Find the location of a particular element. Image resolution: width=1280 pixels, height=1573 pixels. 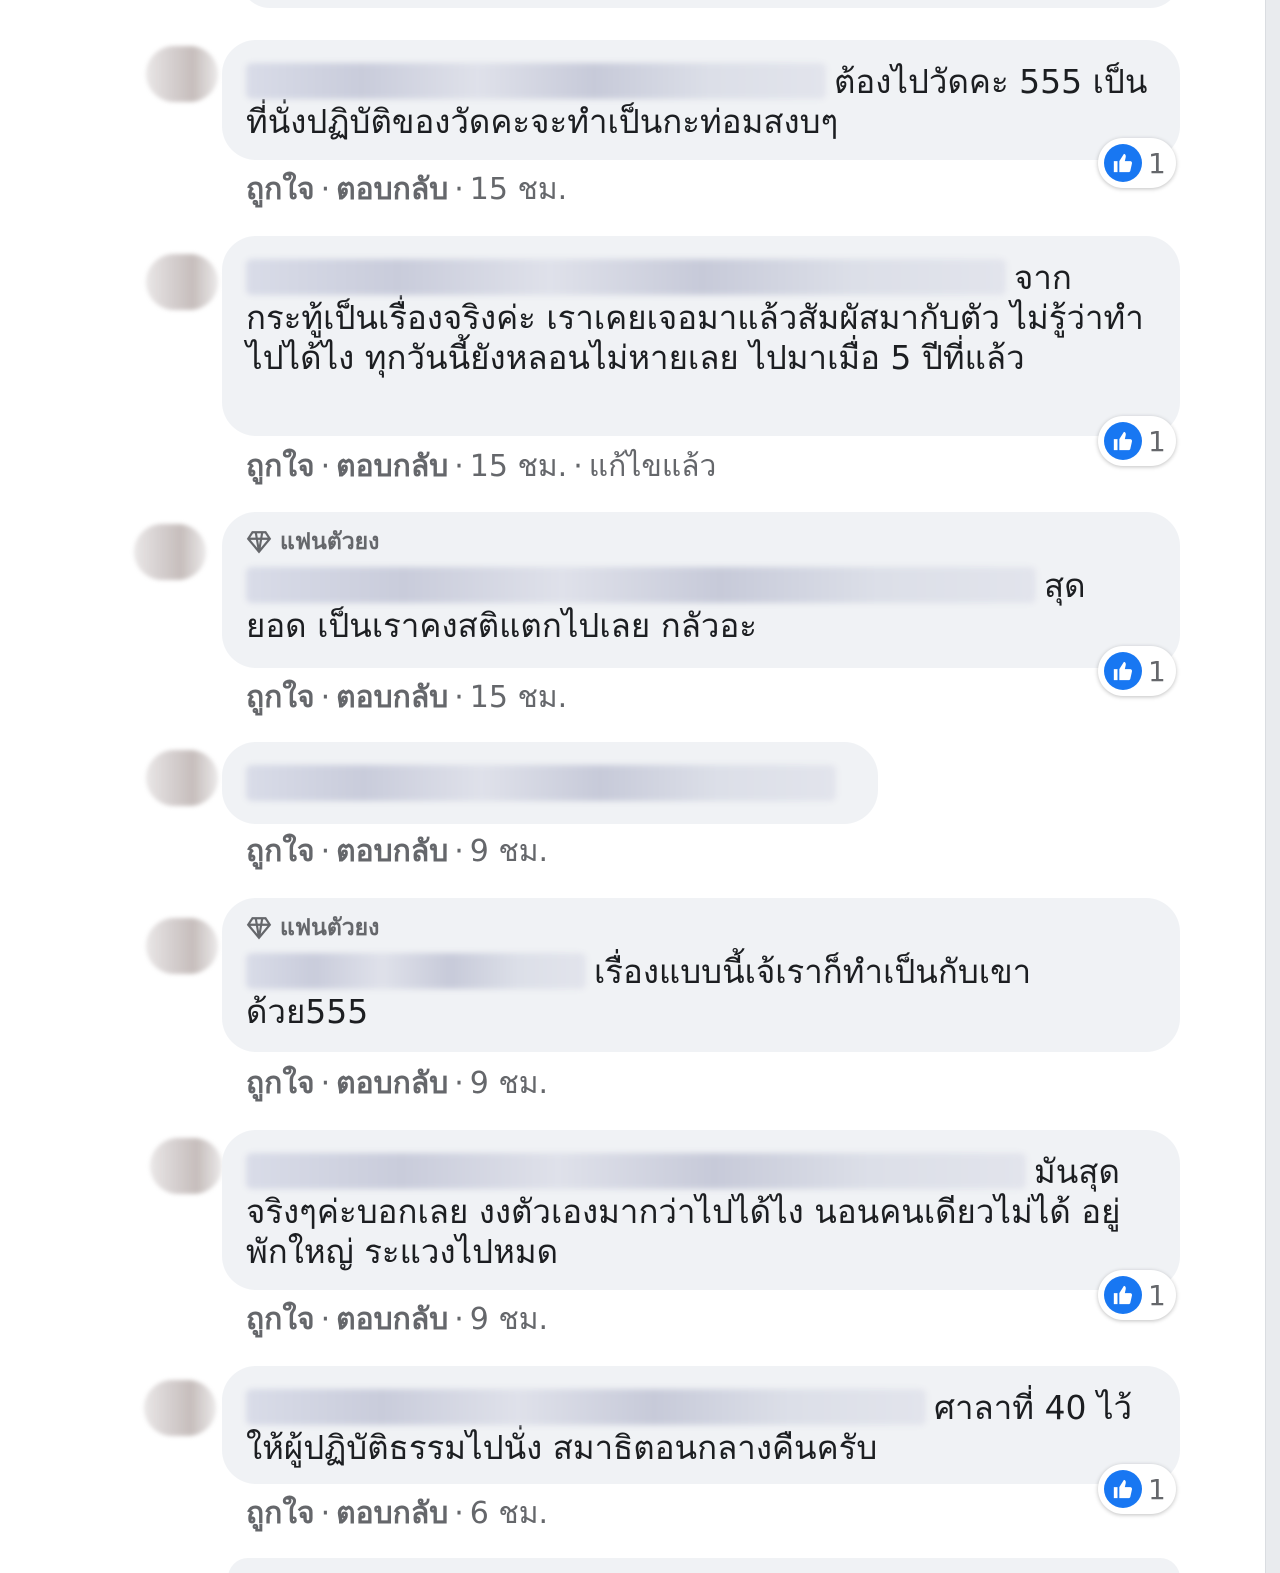

next-comment-fragment is located at coordinates (704, 1565).